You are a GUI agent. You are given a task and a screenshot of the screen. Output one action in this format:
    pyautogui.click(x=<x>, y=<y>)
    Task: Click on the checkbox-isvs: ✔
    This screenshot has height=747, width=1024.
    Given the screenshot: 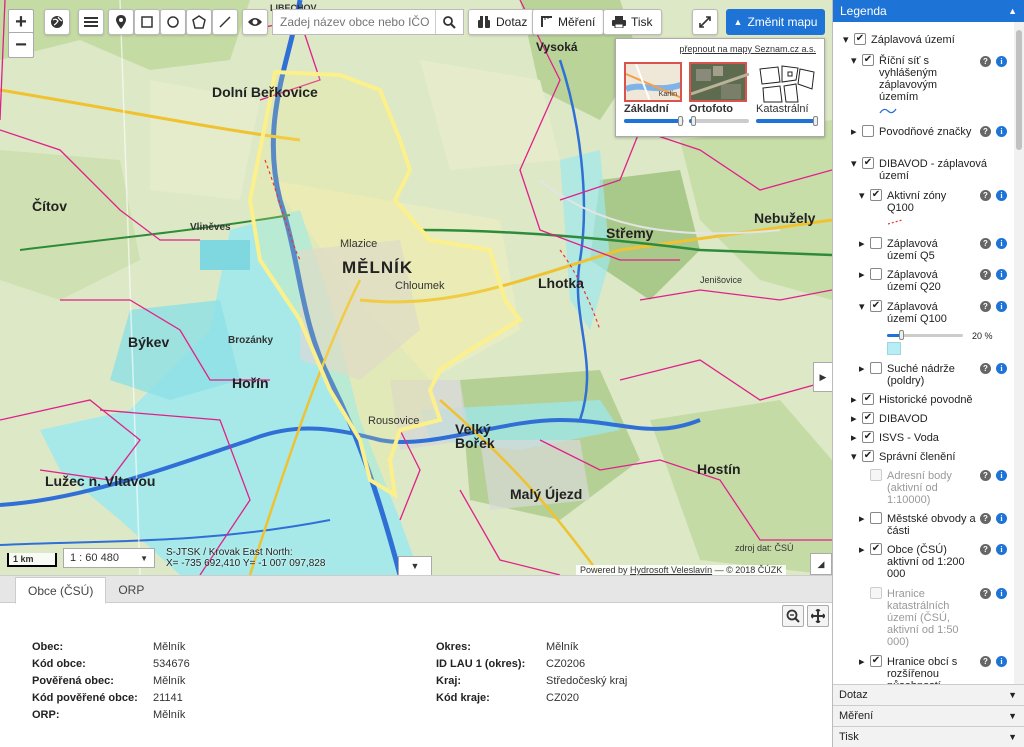 What is the action you would take?
    pyautogui.click(x=868, y=437)
    